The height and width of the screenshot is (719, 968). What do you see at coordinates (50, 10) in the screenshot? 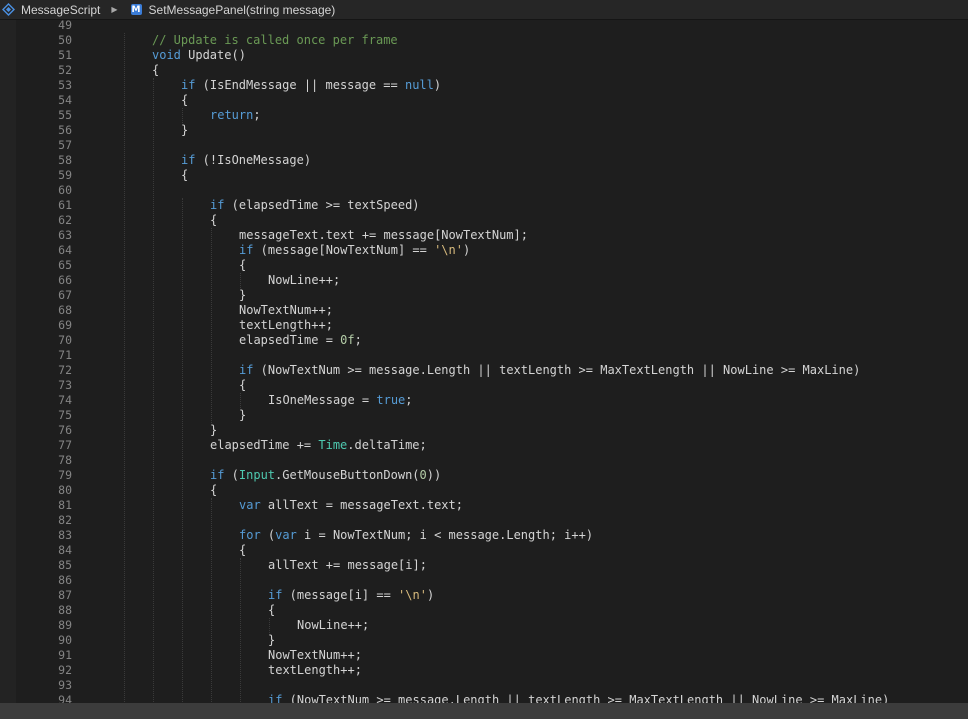
I see `breadcrumb-class: MessageScript` at bounding box center [50, 10].